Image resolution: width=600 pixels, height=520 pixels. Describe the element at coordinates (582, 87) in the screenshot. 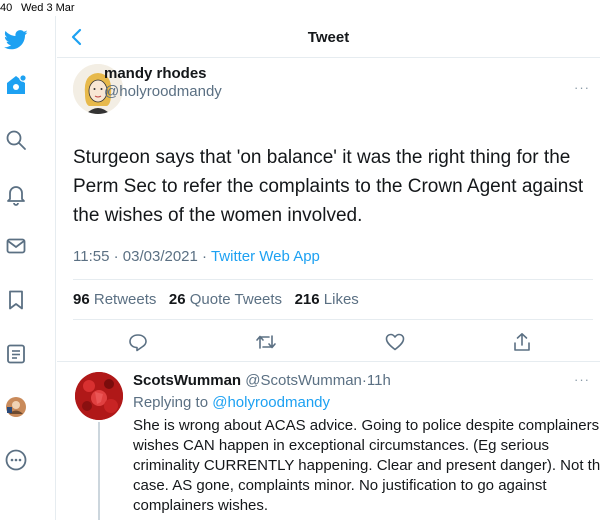

I see `tweet-more-button: ···` at that location.